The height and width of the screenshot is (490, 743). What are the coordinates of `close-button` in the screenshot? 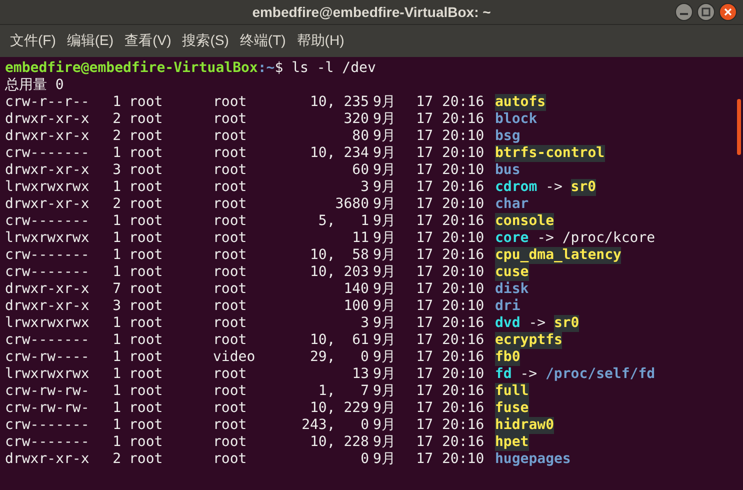 It's located at (728, 12).